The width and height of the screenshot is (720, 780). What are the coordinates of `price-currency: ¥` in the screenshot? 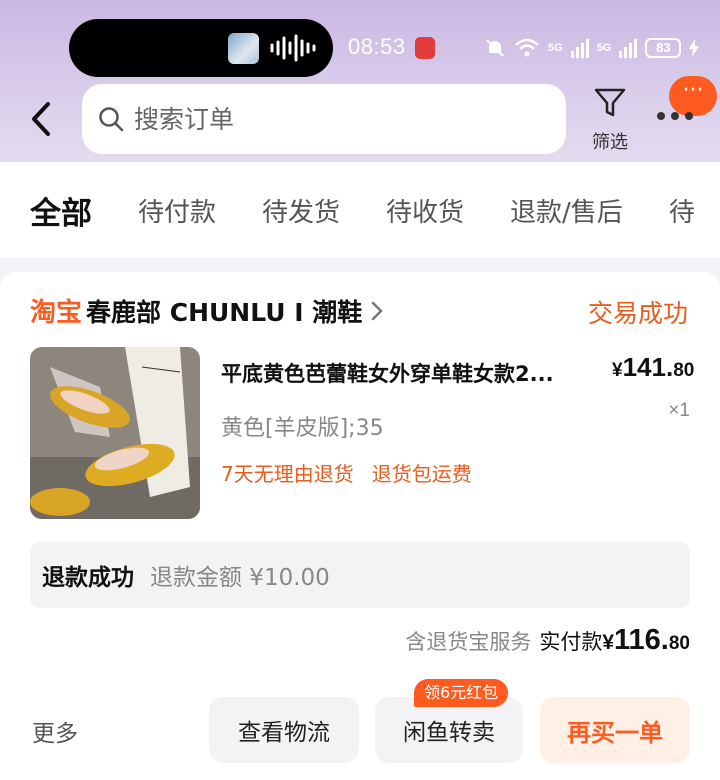 It's located at (617, 370).